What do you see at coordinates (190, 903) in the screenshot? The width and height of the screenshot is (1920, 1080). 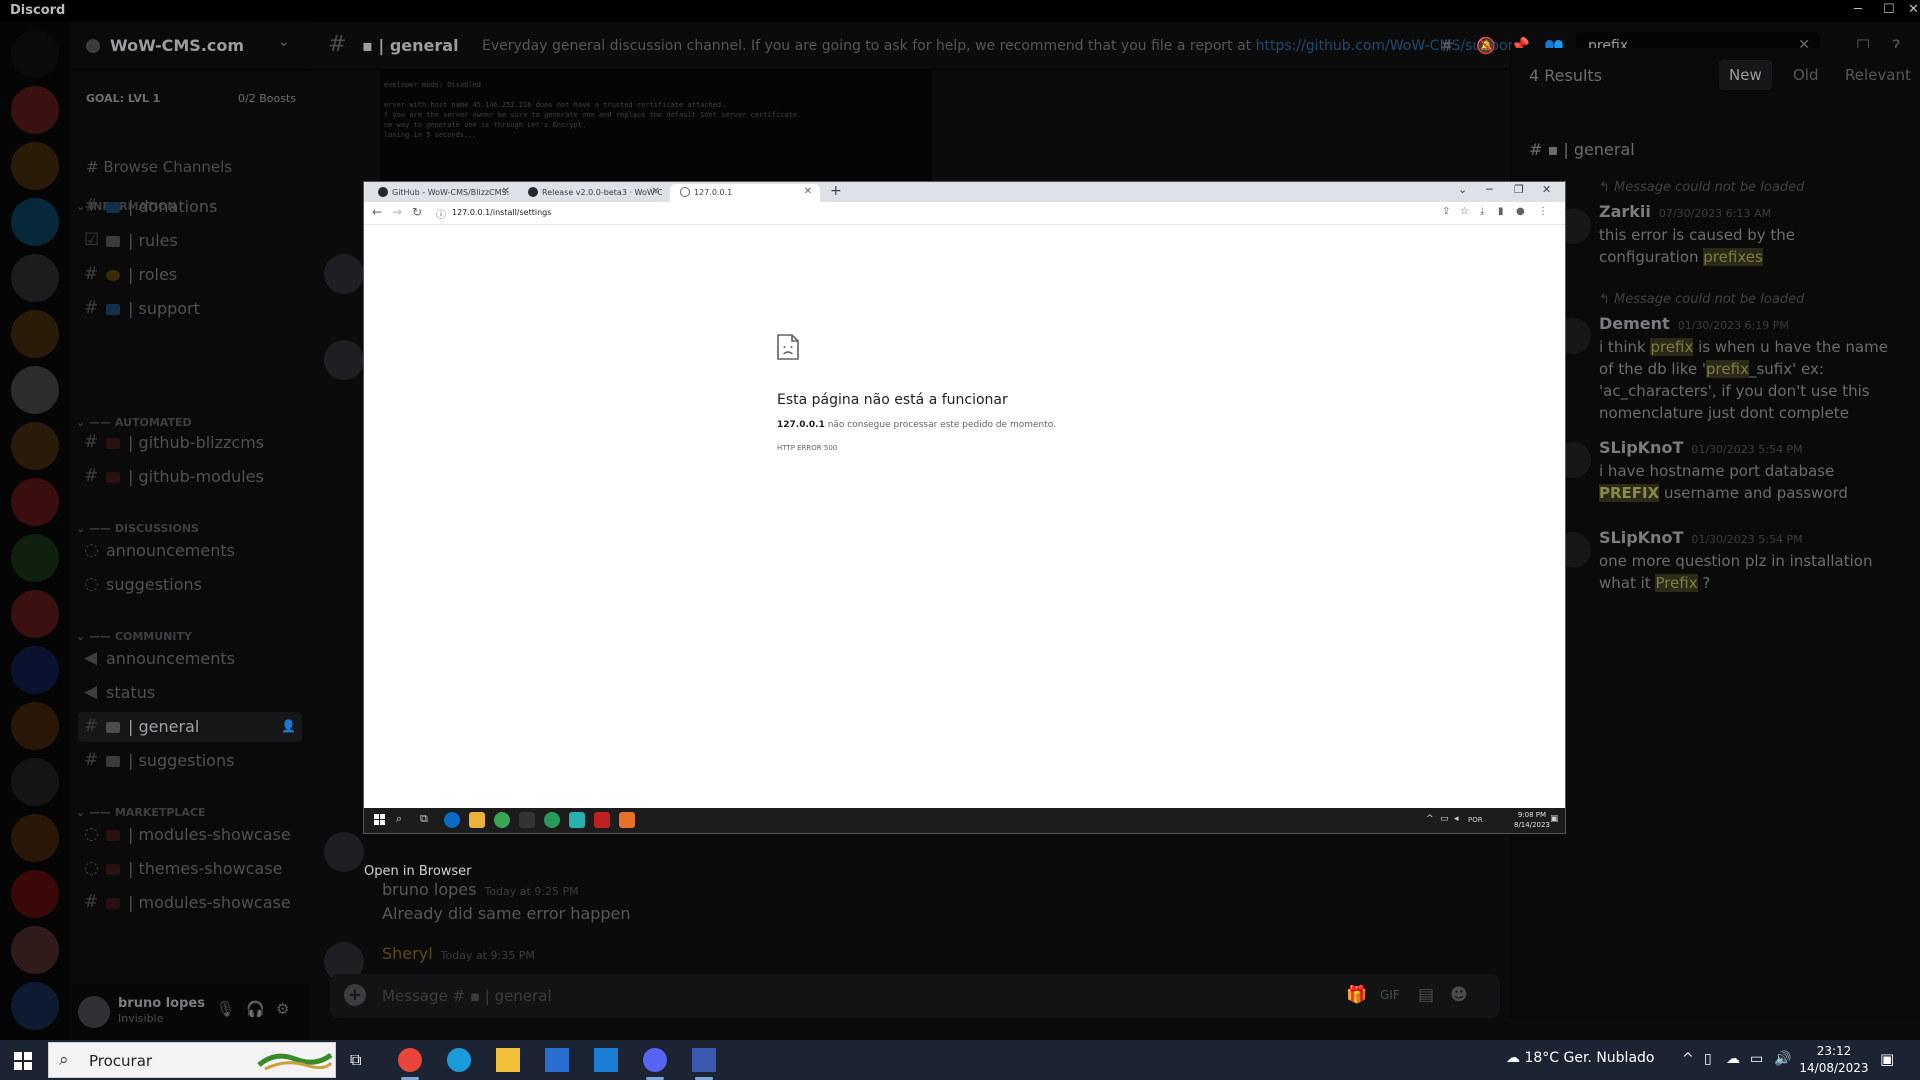 I see `channel-modules-showcase-2: # | modules-showcase` at bounding box center [190, 903].